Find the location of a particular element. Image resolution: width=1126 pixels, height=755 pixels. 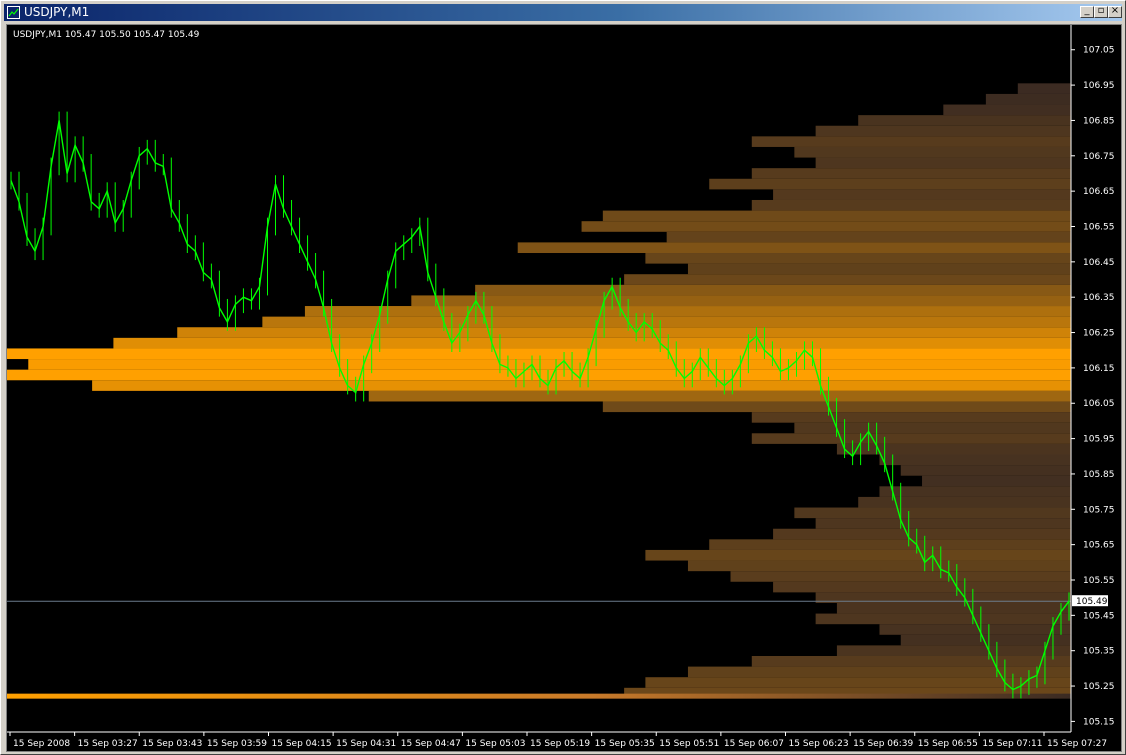

time-tick-label: 15 Sep 04:47 is located at coordinates (431, 744).